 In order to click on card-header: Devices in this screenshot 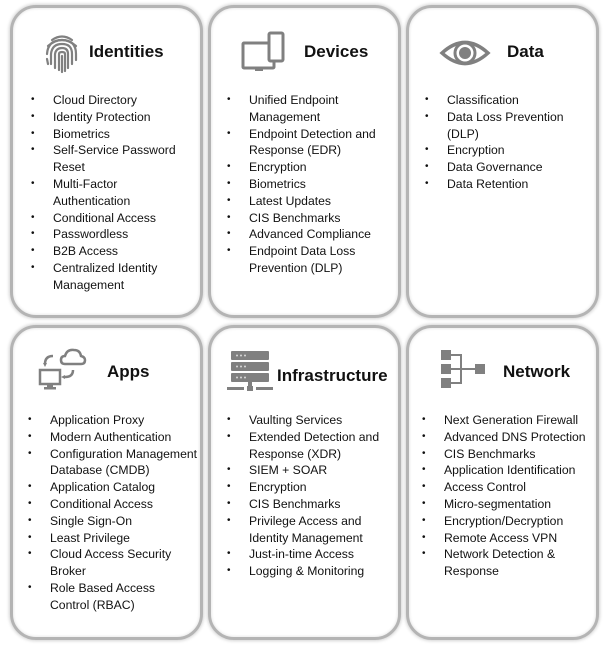, I will do `click(304, 55)`.